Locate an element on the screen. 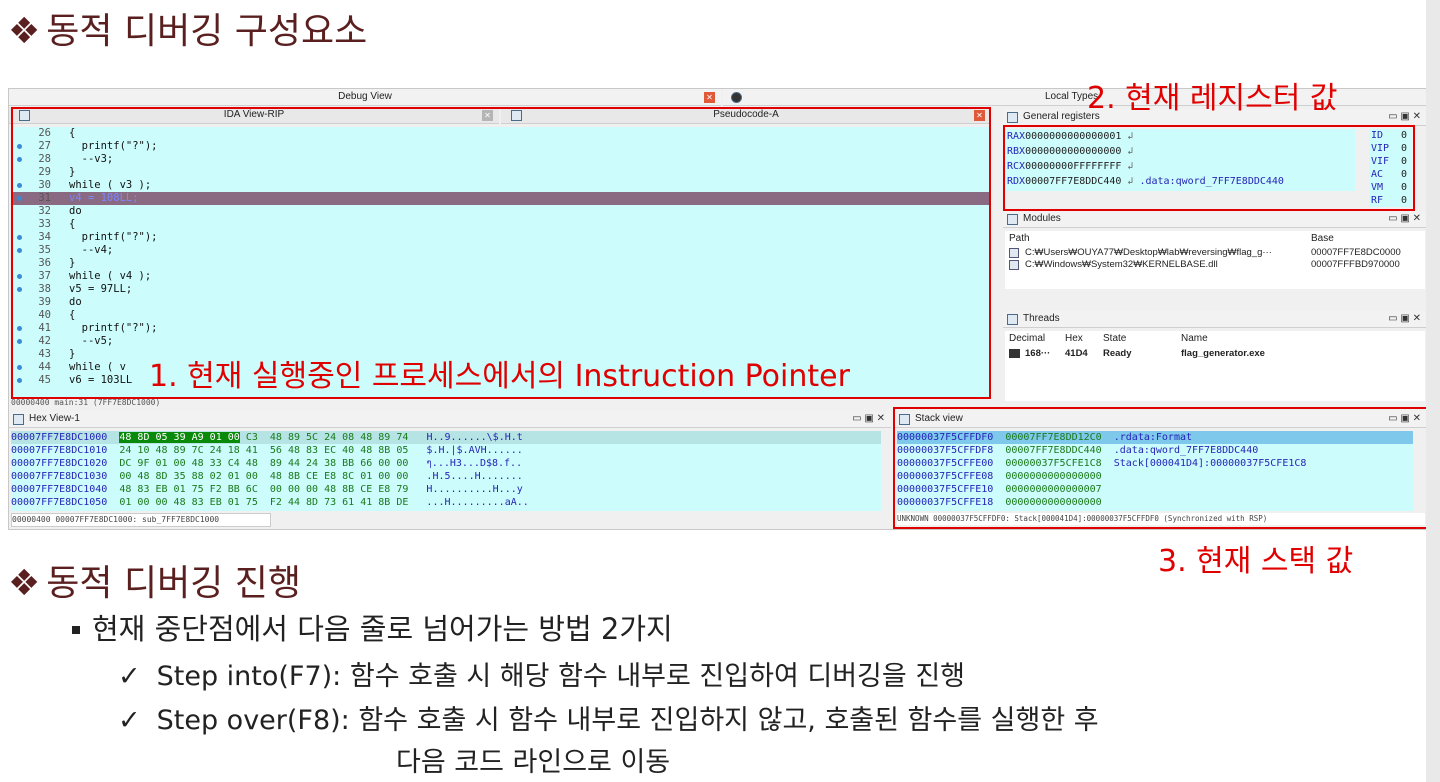  local-types-icon is located at coordinates (736, 97).